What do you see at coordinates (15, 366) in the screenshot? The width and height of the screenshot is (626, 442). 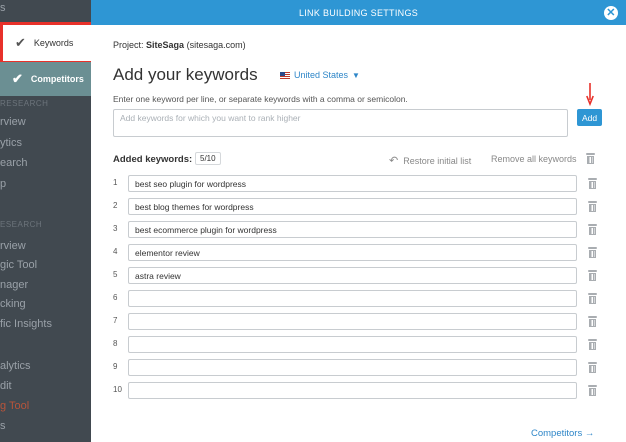 I see `sidebar-item: alytics` at bounding box center [15, 366].